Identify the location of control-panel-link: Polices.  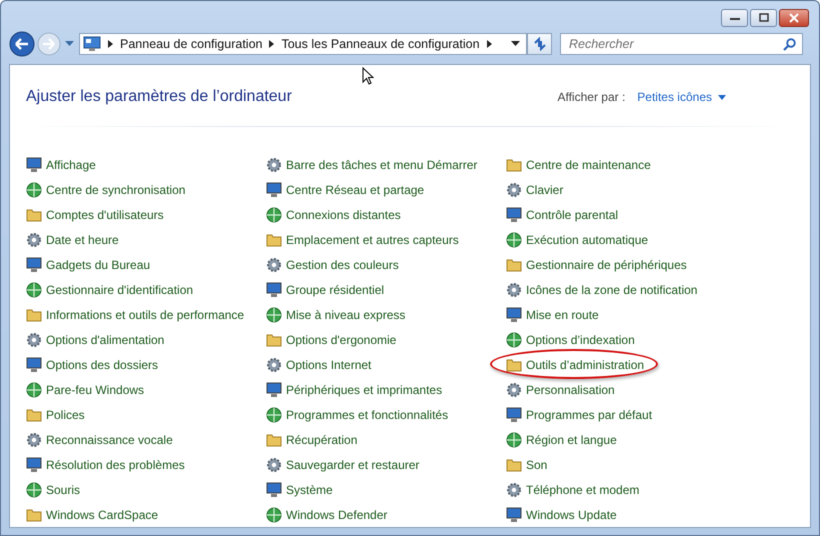
(65, 415).